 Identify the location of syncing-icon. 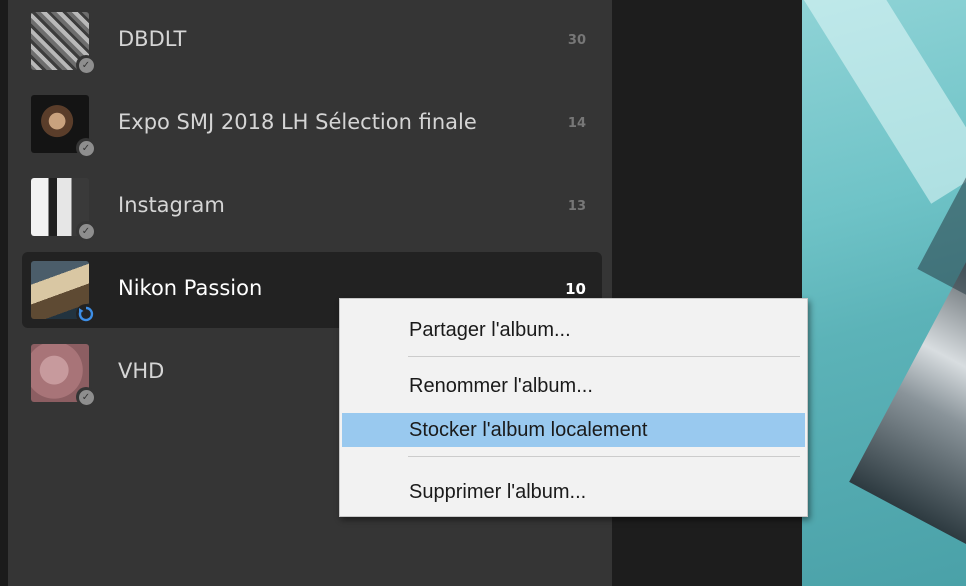
(86, 314).